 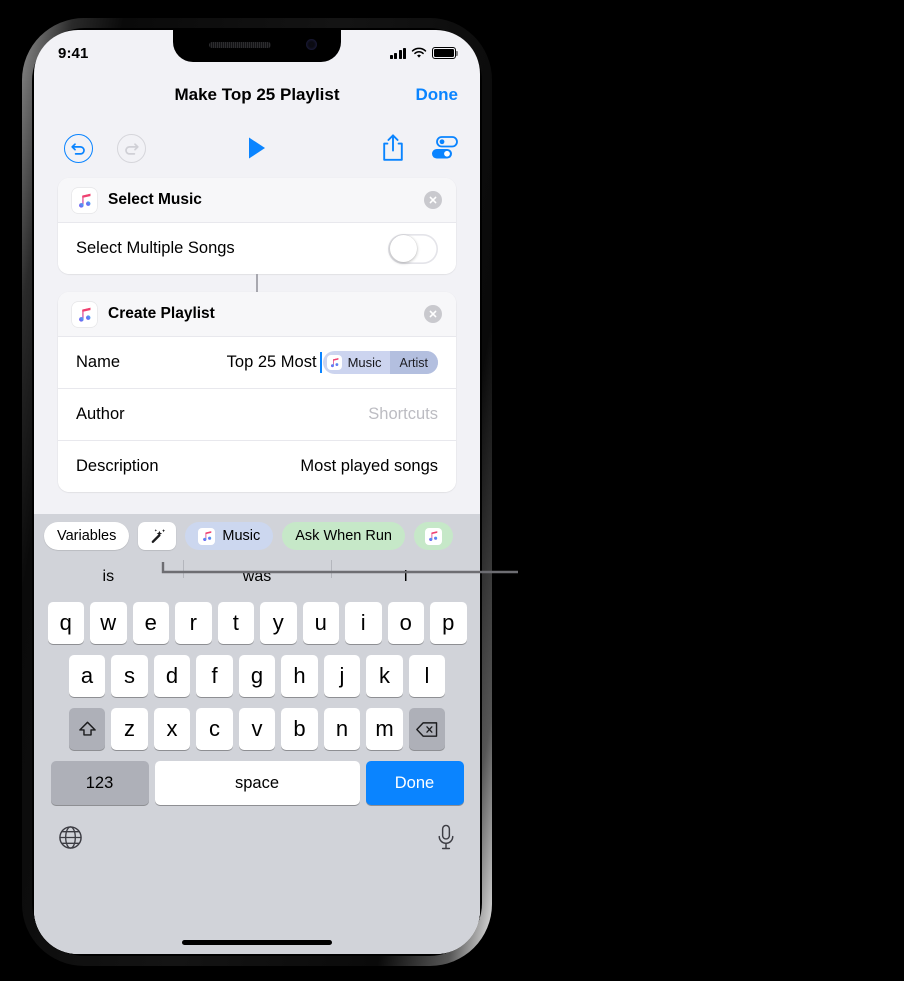 I want to click on variable-pill-overflow, so click(x=433, y=536).